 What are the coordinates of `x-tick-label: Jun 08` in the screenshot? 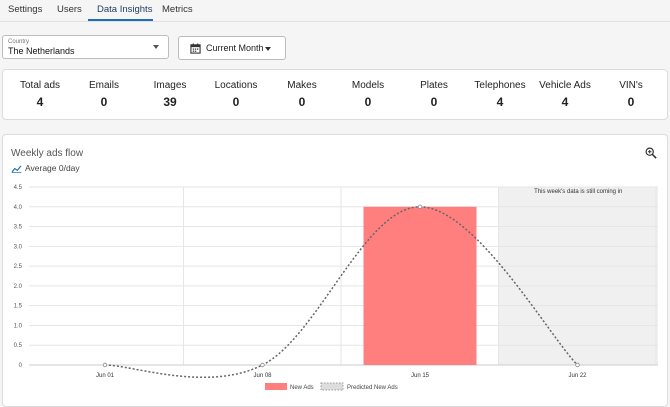 It's located at (262, 376).